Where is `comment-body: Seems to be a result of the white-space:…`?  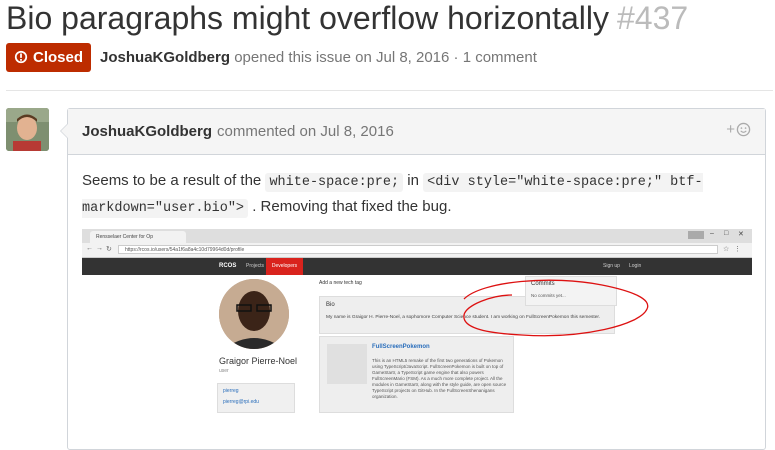
comment-body: Seems to be a result of the white-space:… is located at coordinates (416, 188).